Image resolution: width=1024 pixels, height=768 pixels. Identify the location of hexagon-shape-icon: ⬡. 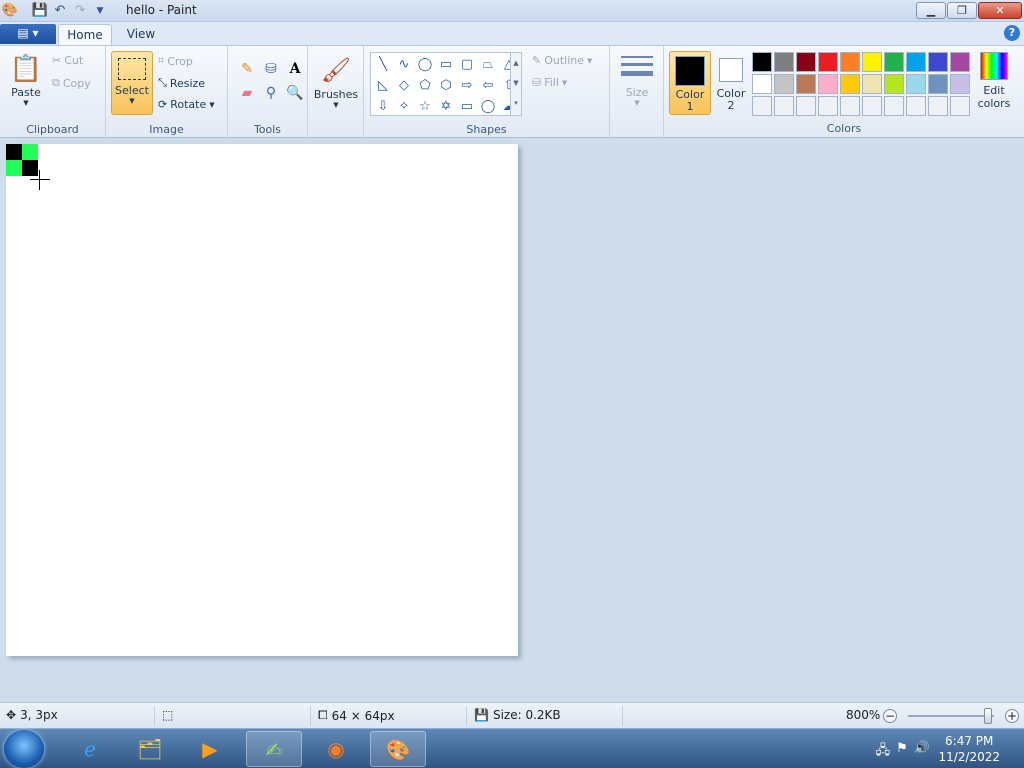
(446, 86).